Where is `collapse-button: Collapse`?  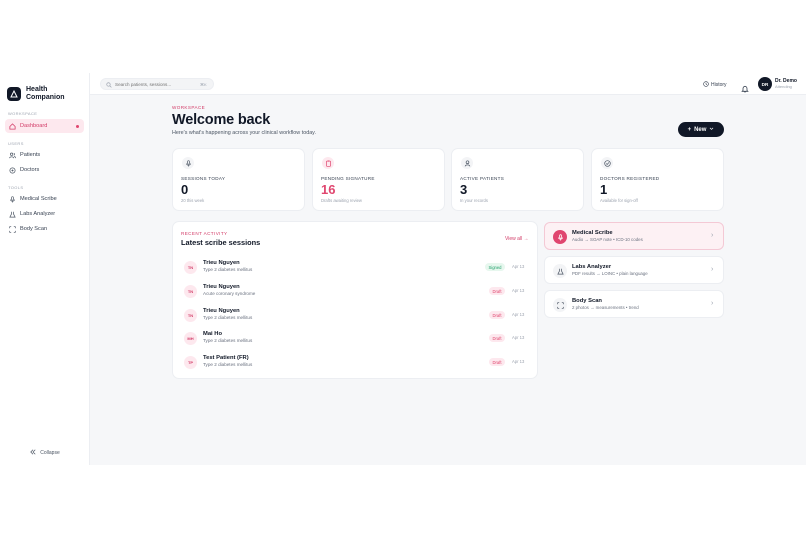 collapse-button: Collapse is located at coordinates (45, 453).